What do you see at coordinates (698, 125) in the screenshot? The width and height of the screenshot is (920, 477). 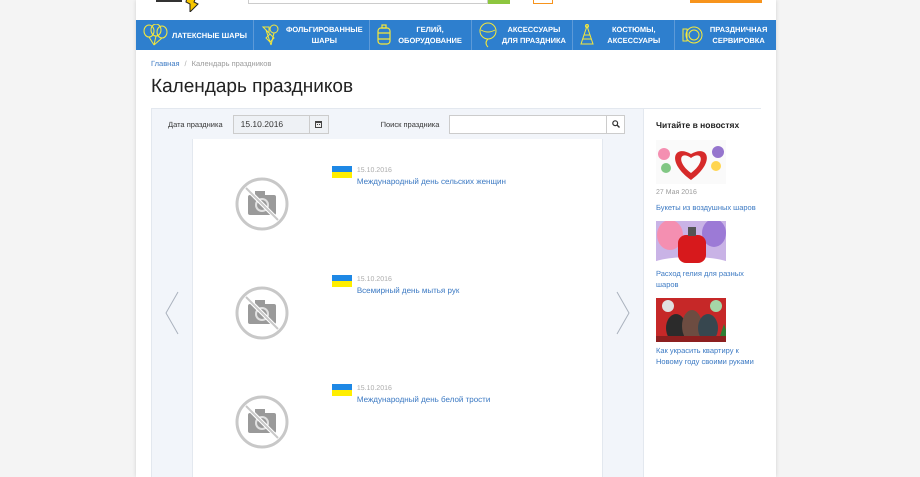 I see `news-heading: Читайте в новостях` at bounding box center [698, 125].